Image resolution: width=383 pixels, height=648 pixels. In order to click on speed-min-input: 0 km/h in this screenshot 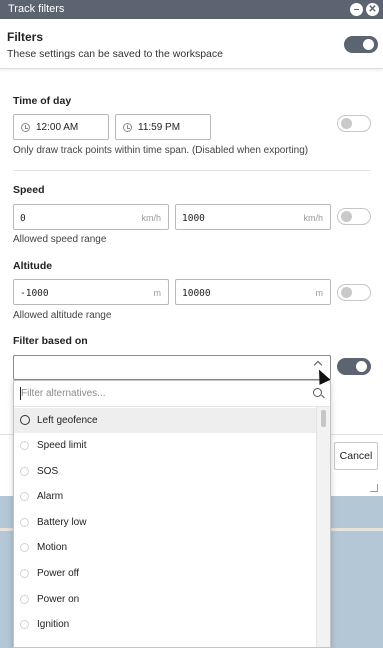, I will do `click(91, 217)`.